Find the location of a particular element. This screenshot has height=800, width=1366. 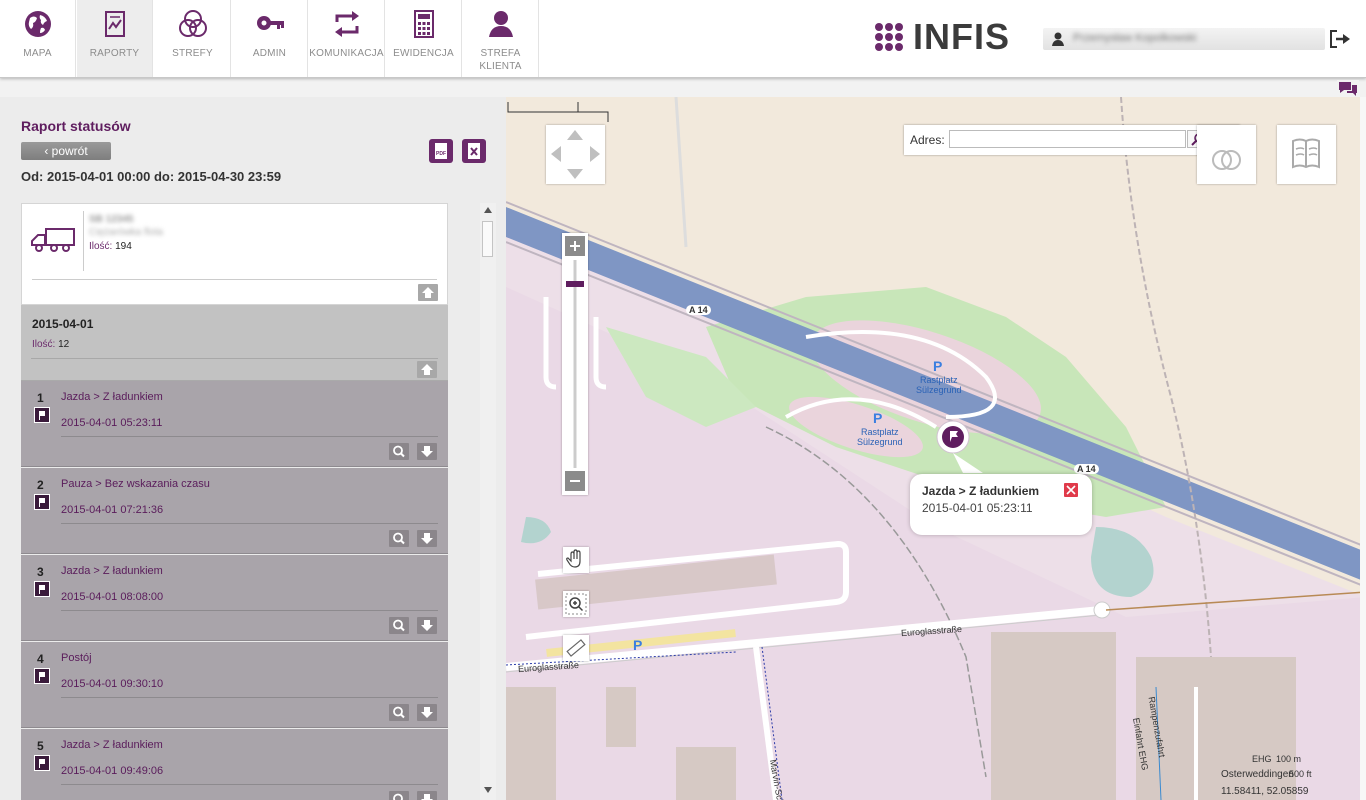

event-name: Postój is located at coordinates (76, 658).